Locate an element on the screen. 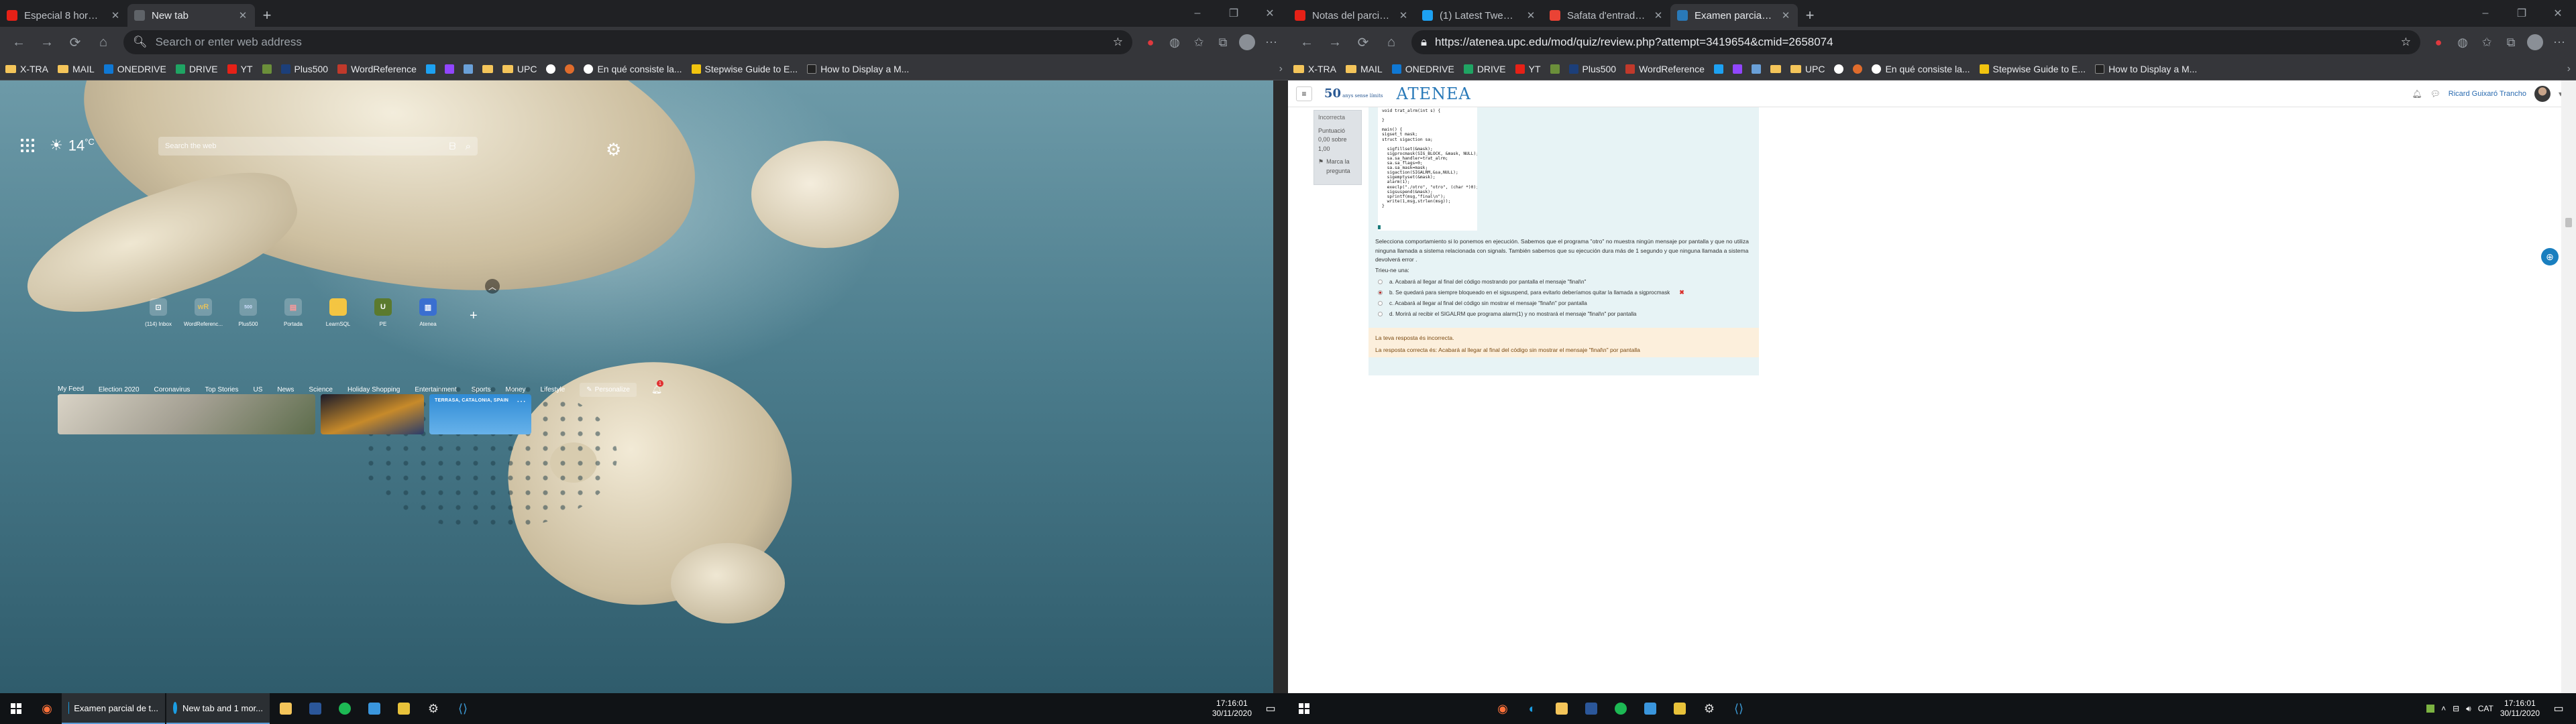 The image size is (2576, 724). vscode-icon: ⟨⟩ is located at coordinates (463, 708).